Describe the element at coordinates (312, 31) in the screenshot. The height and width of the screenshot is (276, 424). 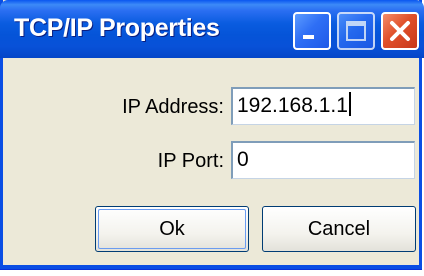
I see `minimize-button` at that location.